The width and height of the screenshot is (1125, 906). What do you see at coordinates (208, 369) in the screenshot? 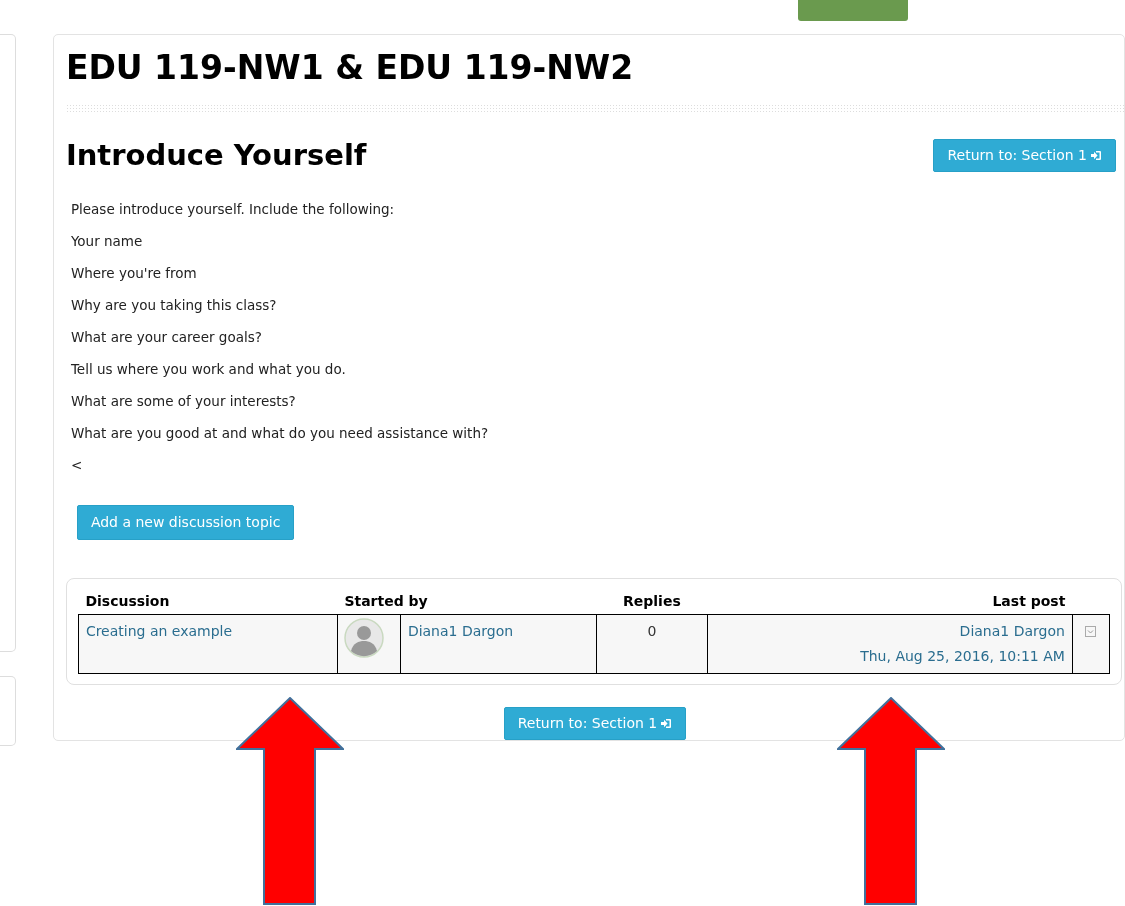
I see `intro-text: Tell us where you work and what you do.` at bounding box center [208, 369].